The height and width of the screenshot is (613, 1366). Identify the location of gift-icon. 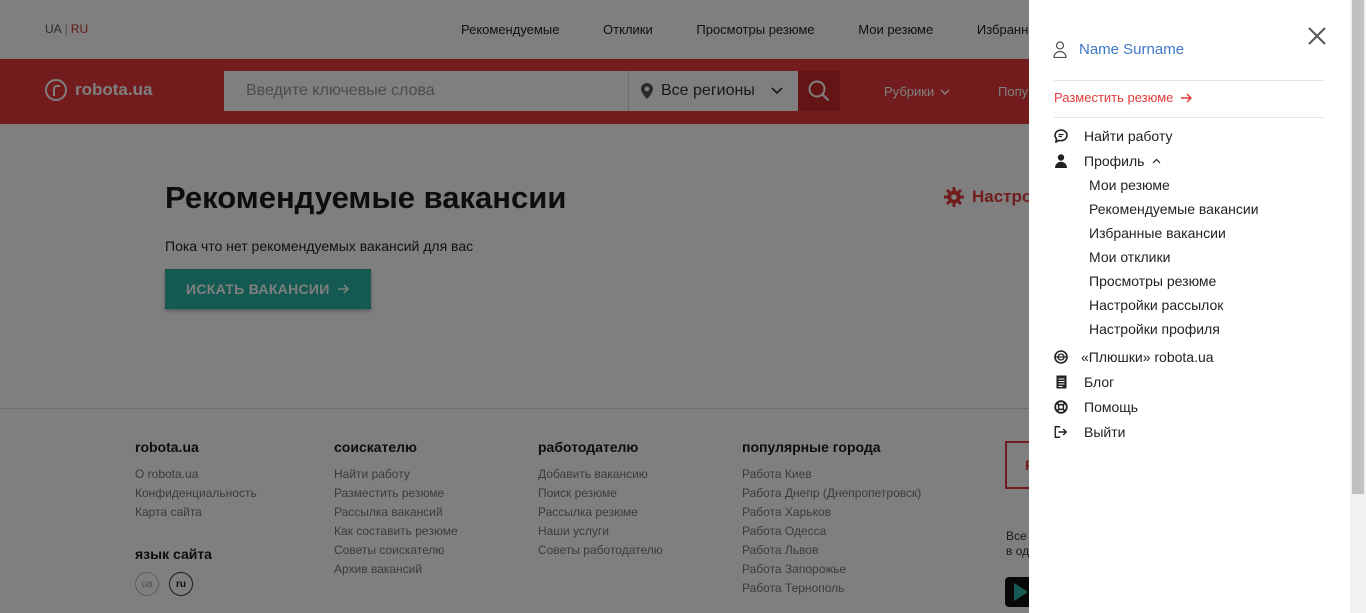
(1061, 357).